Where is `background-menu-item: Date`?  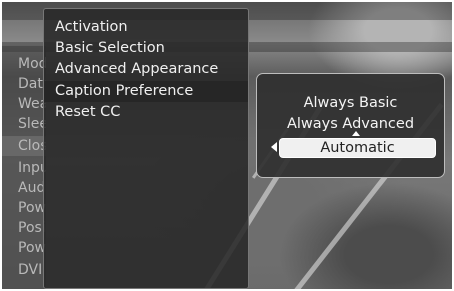 background-menu-item: Date is located at coordinates (32, 84).